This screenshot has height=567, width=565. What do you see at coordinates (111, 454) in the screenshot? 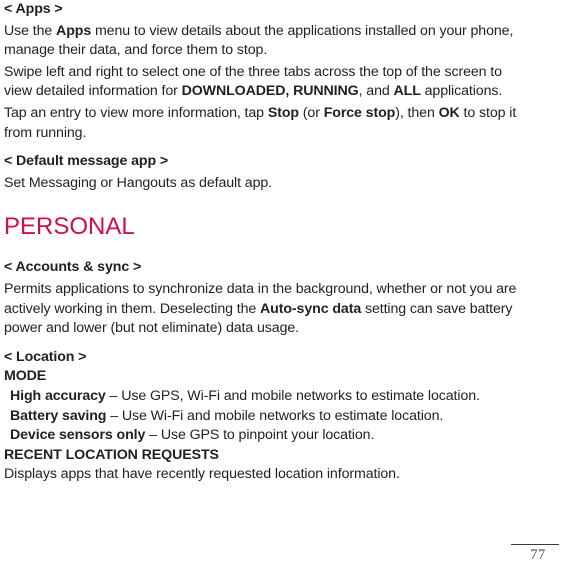
I see `subheading-recent-location-requests: RECENT LOCATION REQUESTS` at bounding box center [111, 454].